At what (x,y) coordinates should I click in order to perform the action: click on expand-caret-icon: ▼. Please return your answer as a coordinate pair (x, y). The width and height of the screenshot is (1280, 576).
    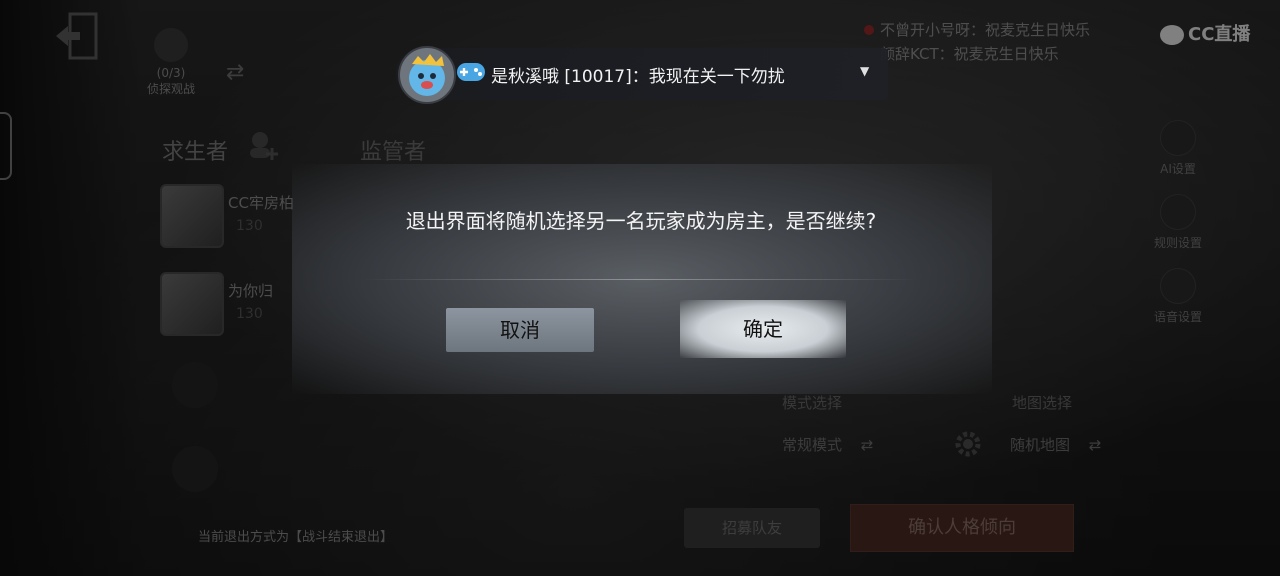
    Looking at the image, I should click on (864, 71).